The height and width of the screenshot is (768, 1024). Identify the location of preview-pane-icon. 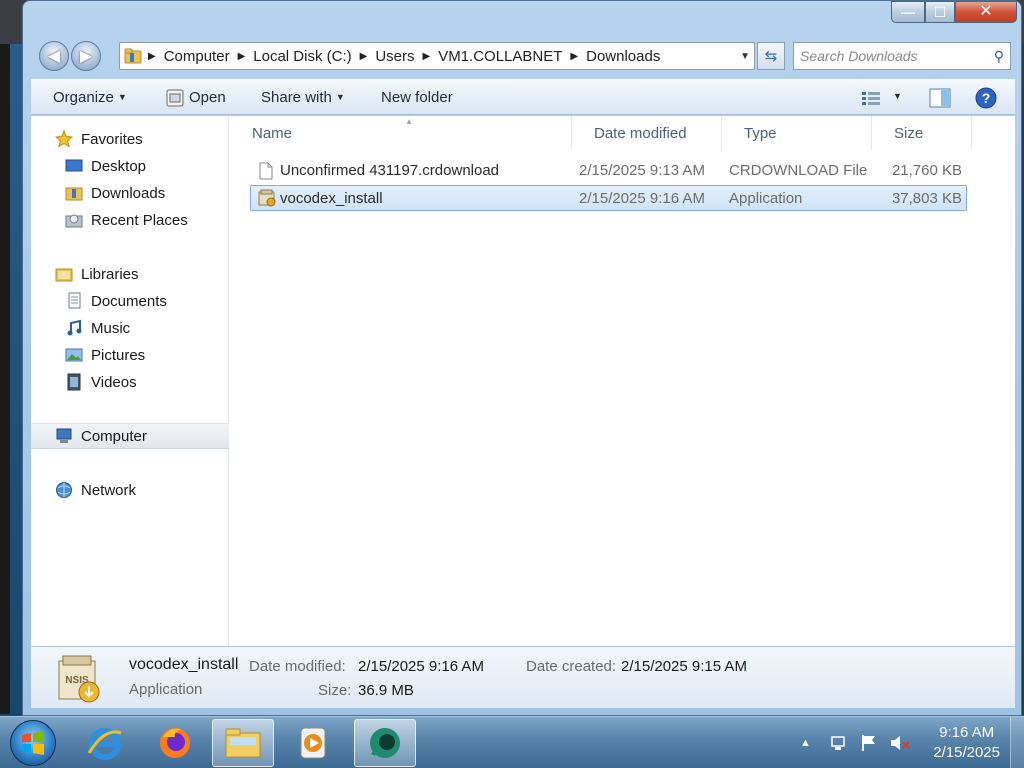
(940, 98).